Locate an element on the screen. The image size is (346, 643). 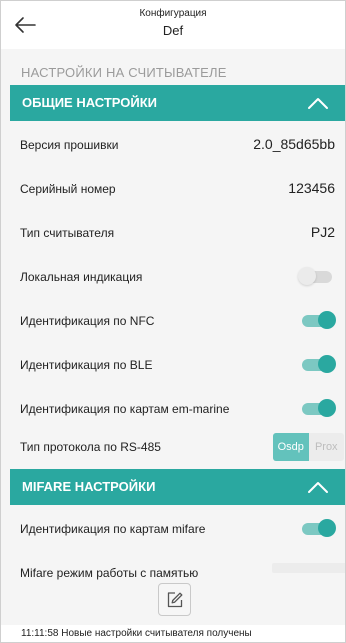
firmware-value: 2.0_85d65bb is located at coordinates (294, 144).